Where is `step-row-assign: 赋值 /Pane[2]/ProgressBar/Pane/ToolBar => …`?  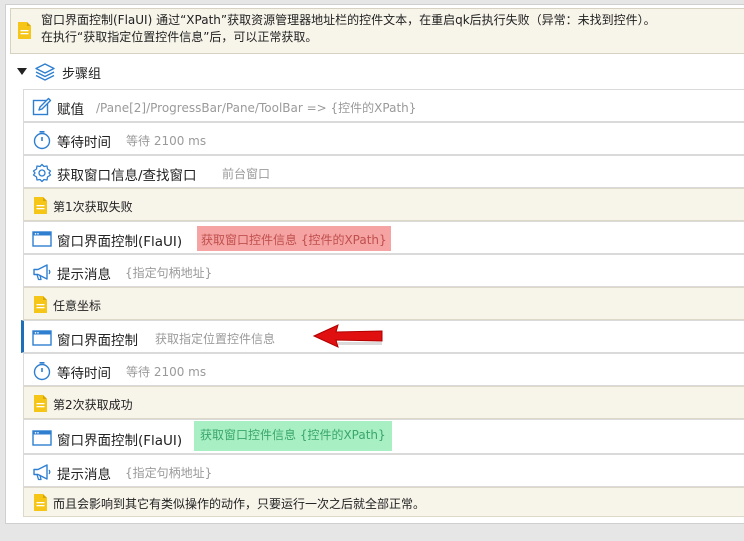 step-row-assign: 赋值 /Pane[2]/ProgressBar/Pane/ToolBar => … is located at coordinates (383, 105).